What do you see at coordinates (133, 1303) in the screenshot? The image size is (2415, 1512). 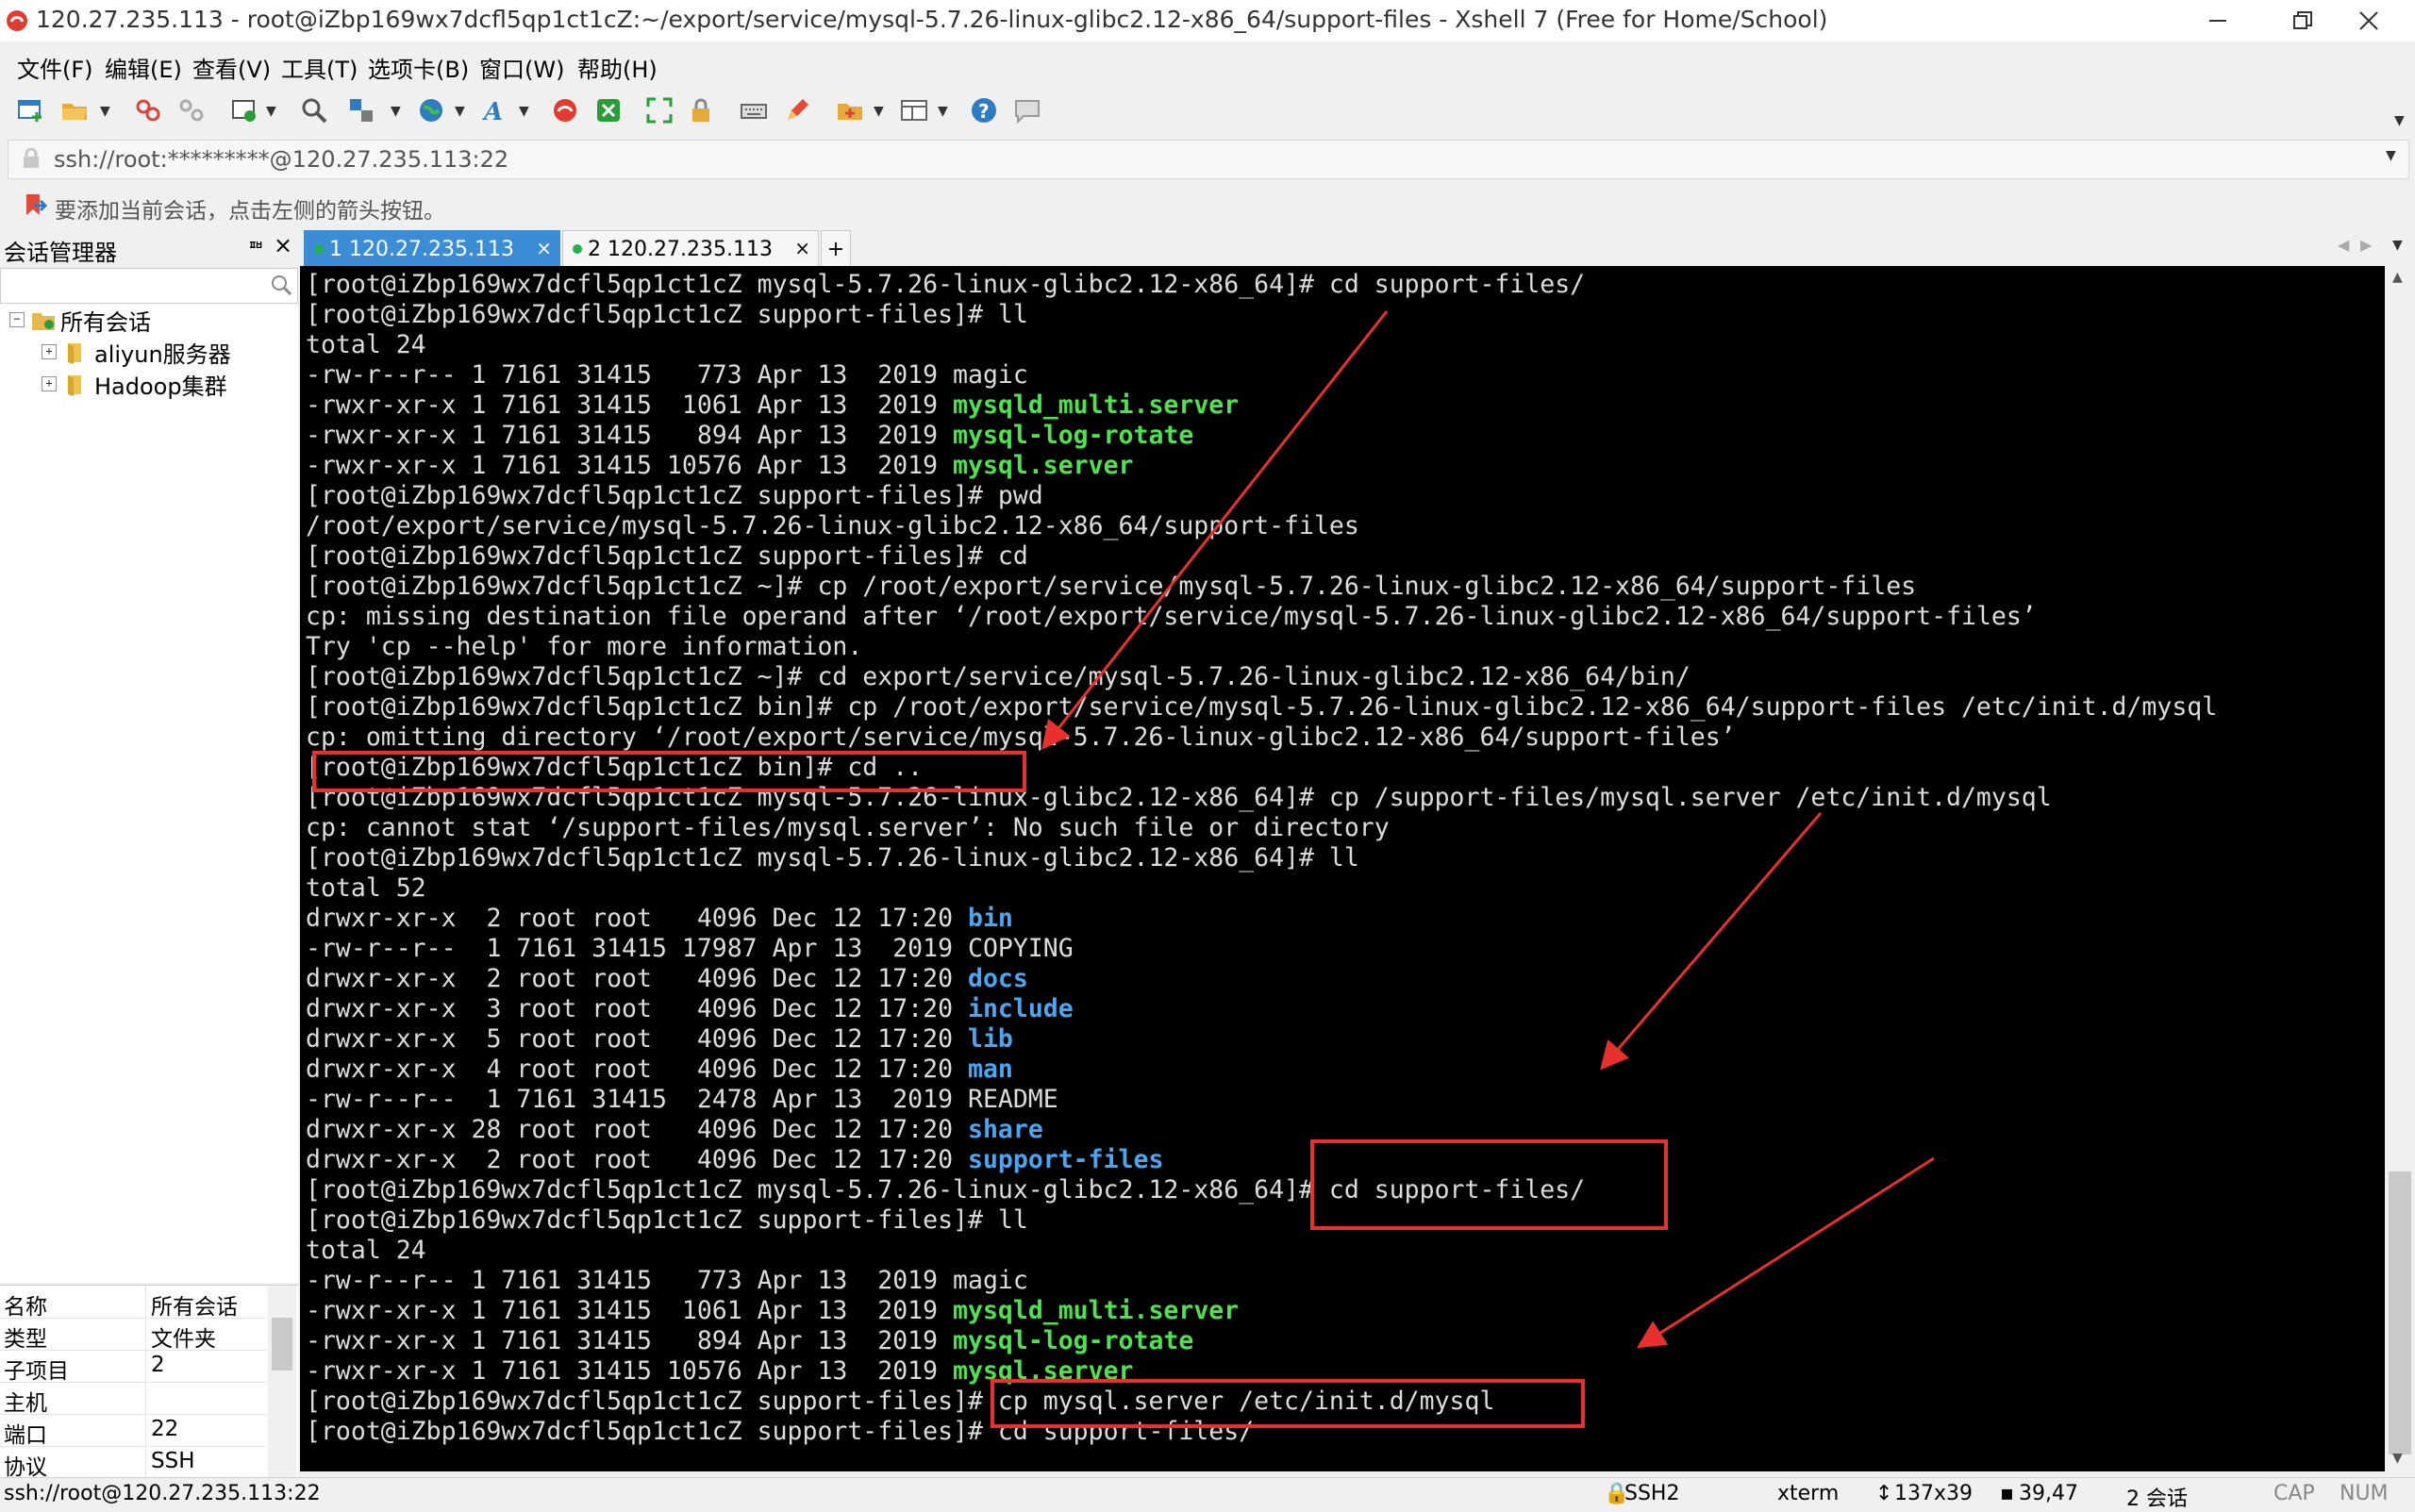 I see `property-row: 名称 所有会话` at bounding box center [133, 1303].